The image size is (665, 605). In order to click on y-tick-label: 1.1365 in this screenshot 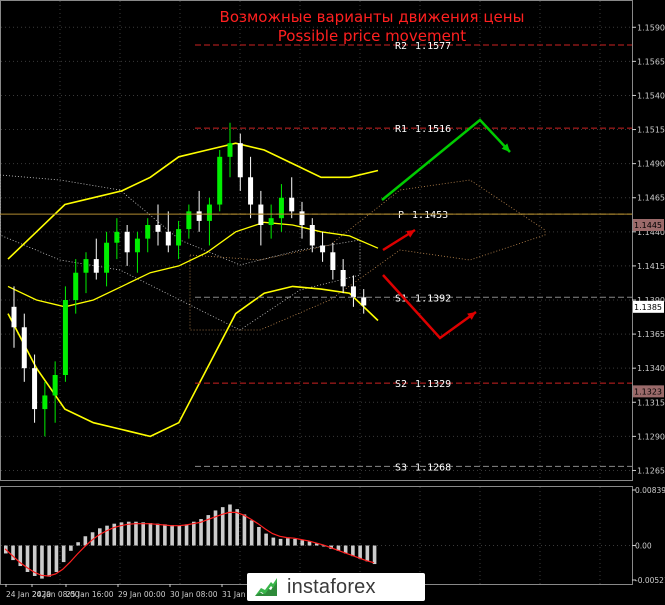, I will do `click(651, 334)`.